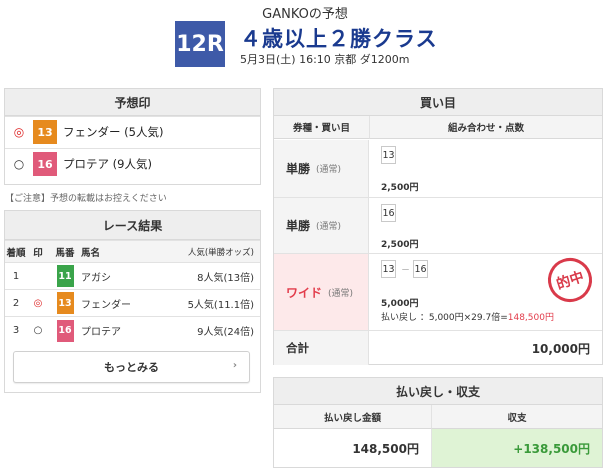 This screenshot has width=610, height=476. Describe the element at coordinates (322, 127) in the screenshot. I see `col-bet-type: 券種・買い目` at that location.